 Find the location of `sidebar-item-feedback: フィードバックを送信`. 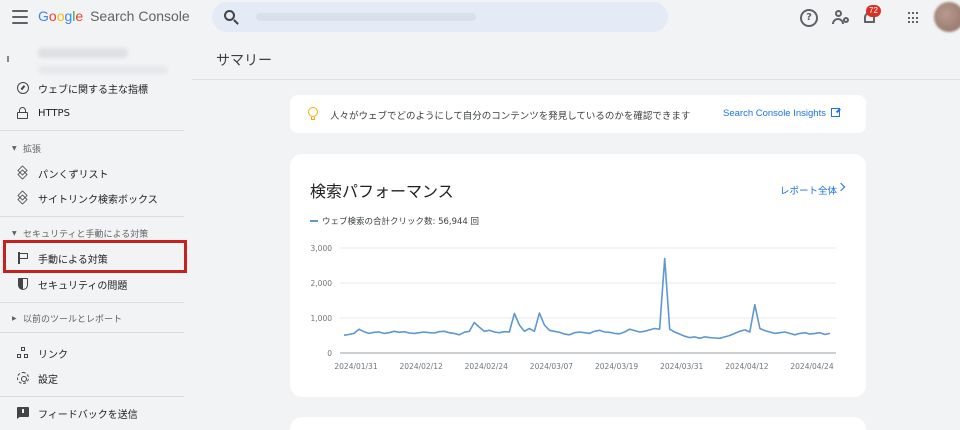

sidebar-item-feedback: フィードバックを送信 is located at coordinates (96, 413).